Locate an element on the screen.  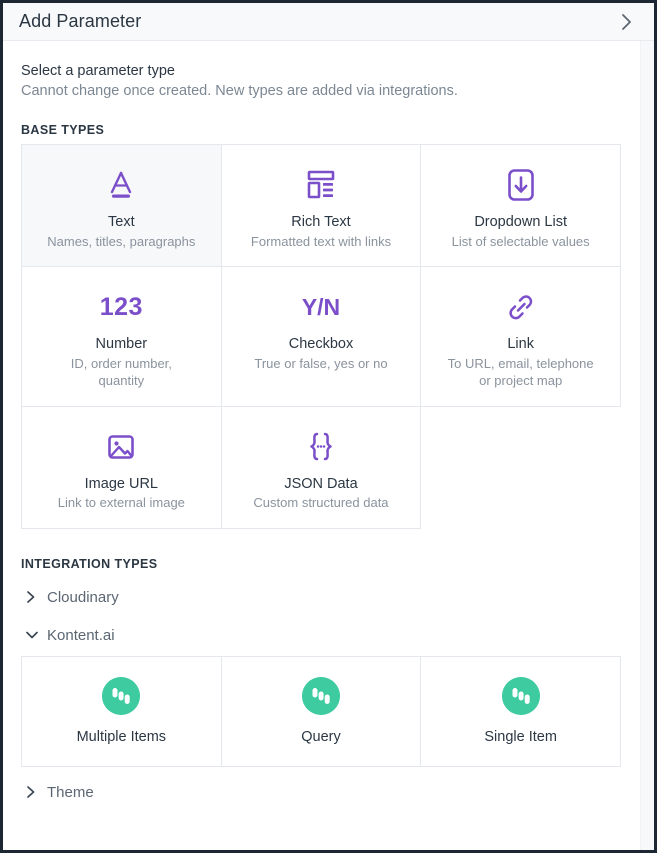
base-type-title: Image URL is located at coordinates (121, 483).